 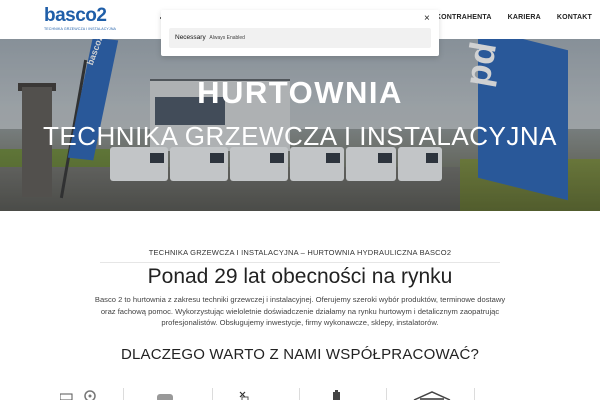 I want to click on logo: basco2 TECHNIKA GRZEWCZA I INSTALACYJNA, so click(x=80, y=20).